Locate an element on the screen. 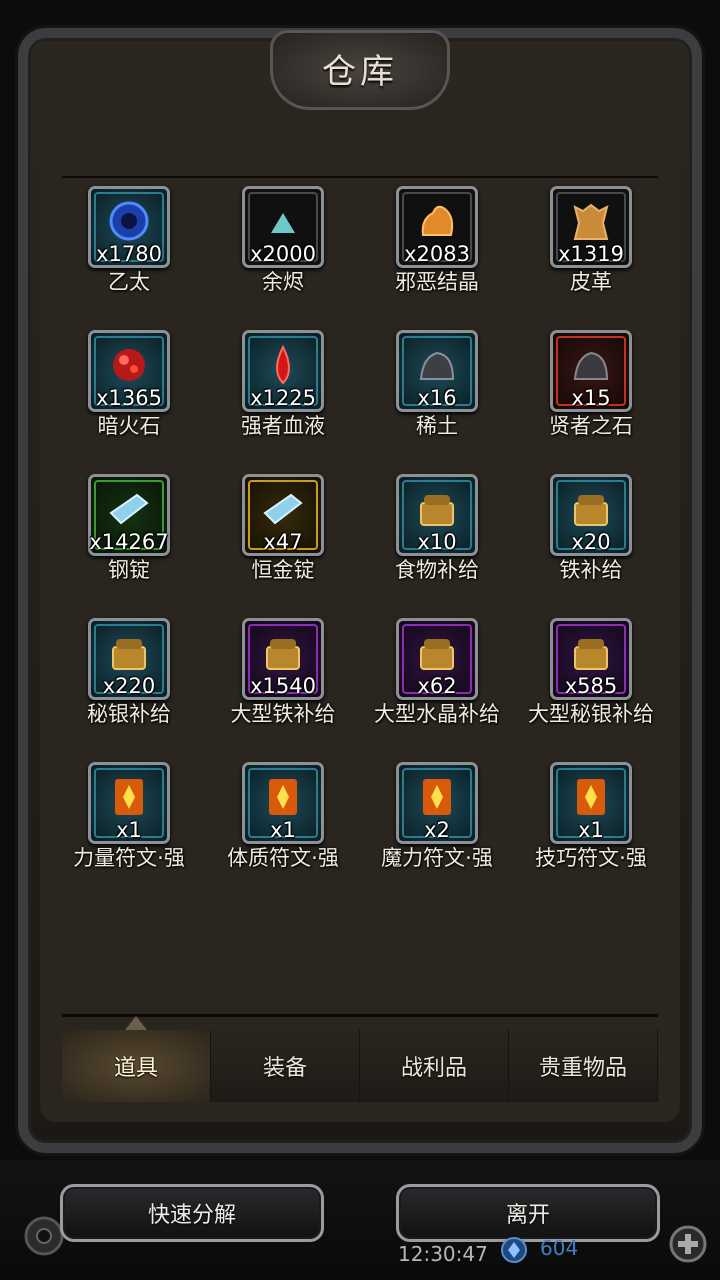 This screenshot has height=1280, width=720. inventory-item: x2000 余烬 is located at coordinates (283, 256).